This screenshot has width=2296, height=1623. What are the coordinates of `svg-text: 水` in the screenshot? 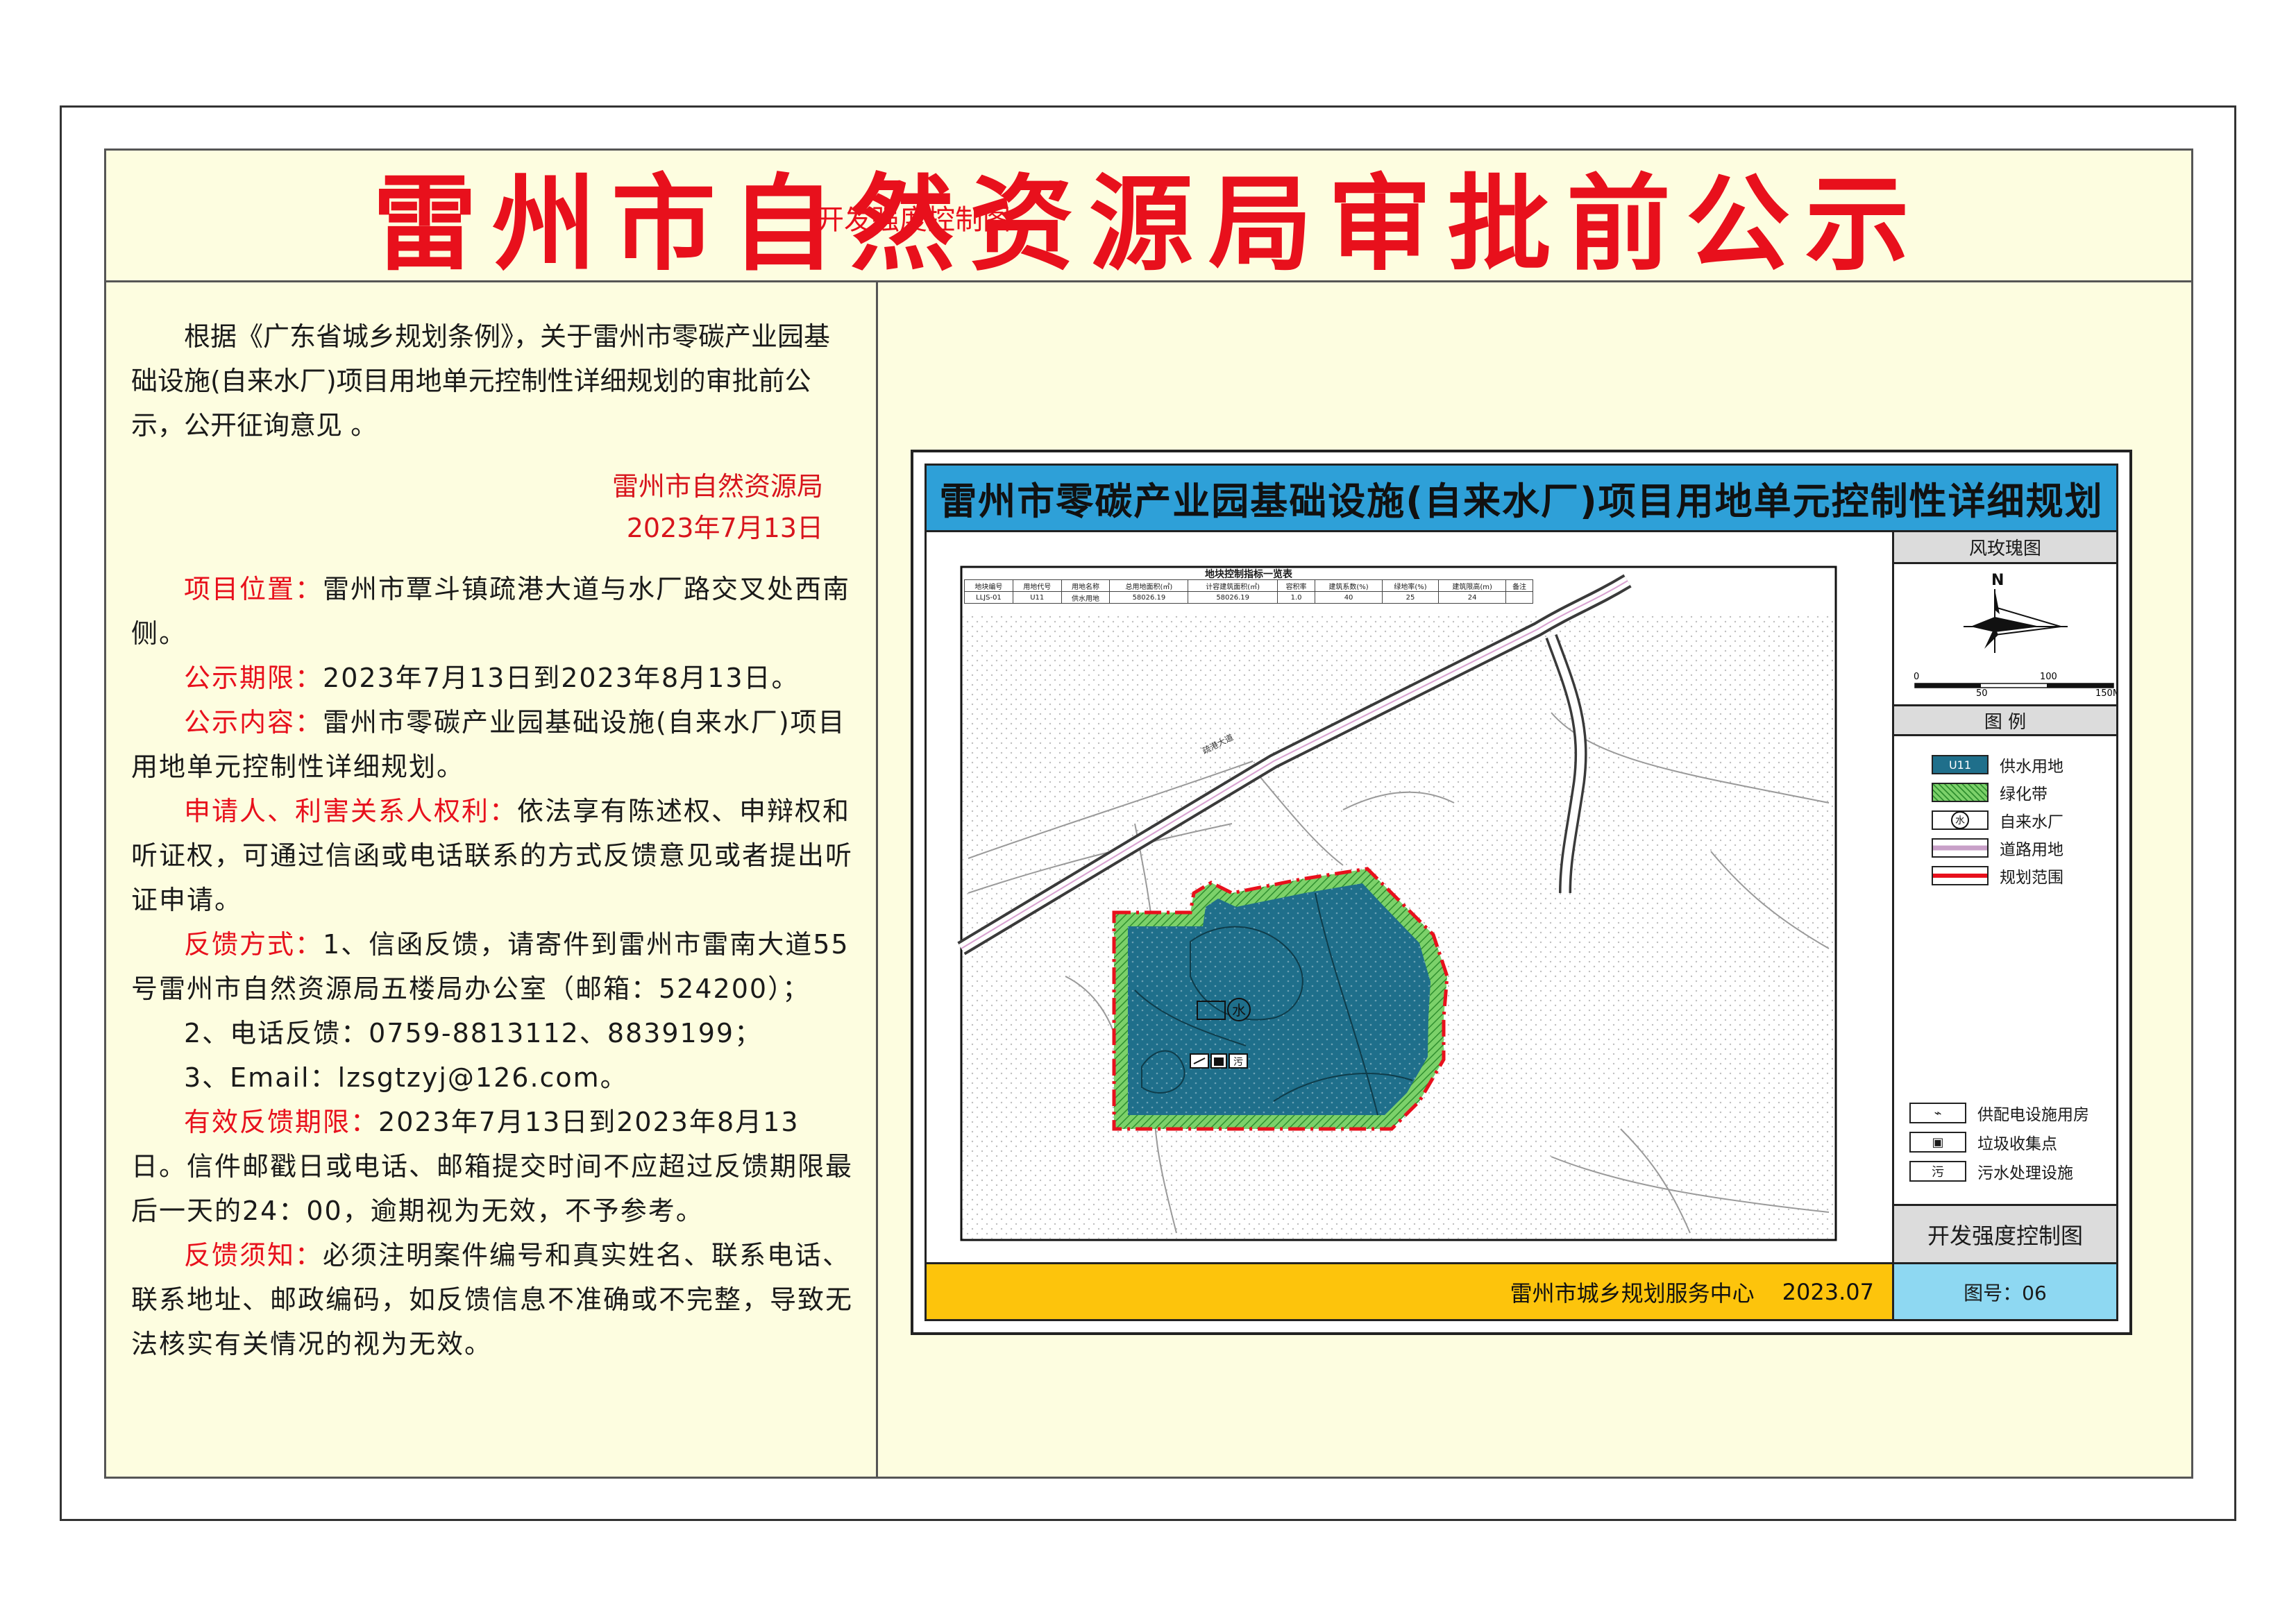 It's located at (1239, 1011).